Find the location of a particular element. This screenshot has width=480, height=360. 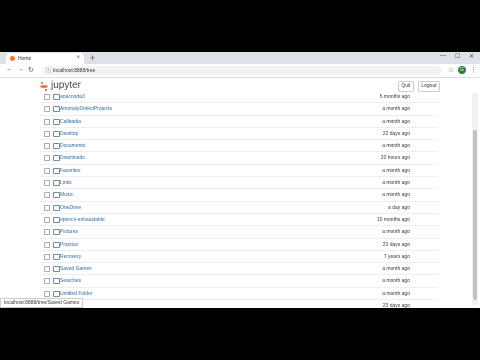

reload-icon: ↻ is located at coordinates (31, 70).